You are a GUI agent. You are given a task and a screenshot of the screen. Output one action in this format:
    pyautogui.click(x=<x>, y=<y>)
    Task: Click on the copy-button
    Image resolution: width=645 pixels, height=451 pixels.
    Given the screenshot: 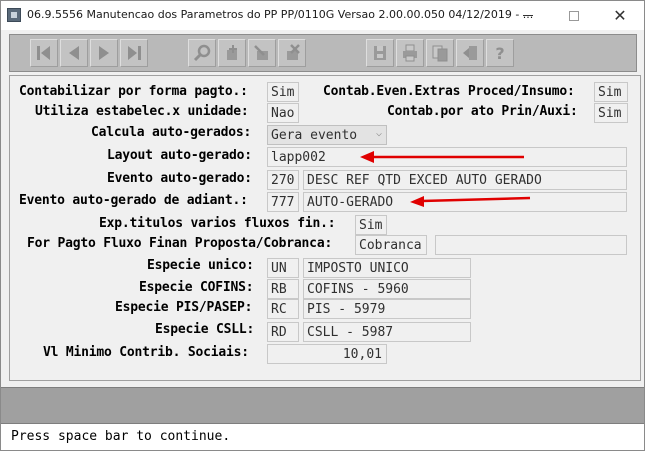 What is the action you would take?
    pyautogui.click(x=440, y=53)
    